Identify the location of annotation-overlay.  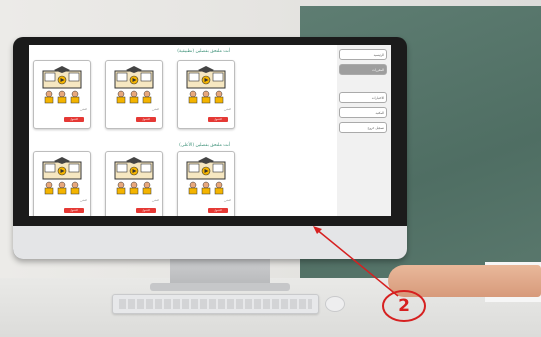
(369, 274).